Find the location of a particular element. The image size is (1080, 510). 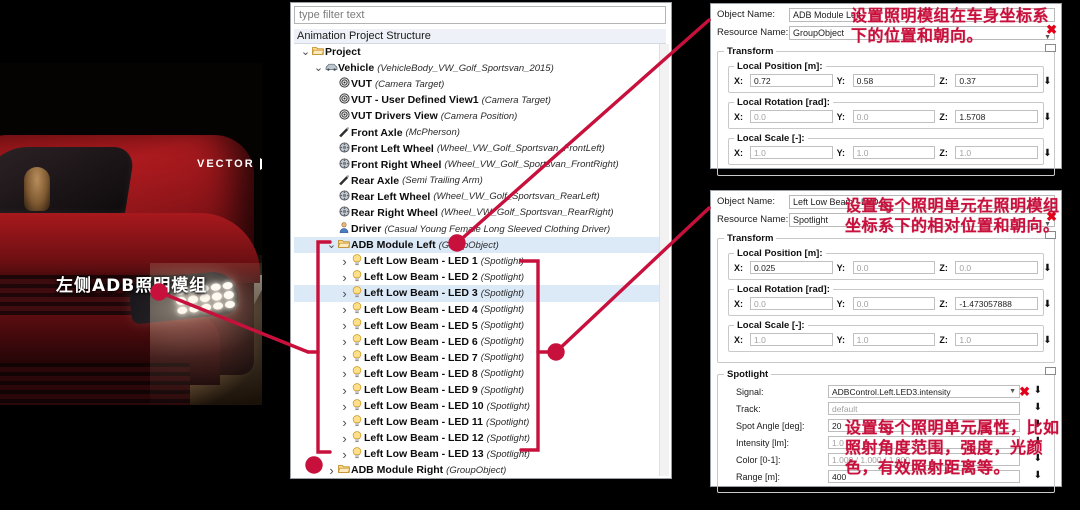

subgroup-legend: Local Position [m]: is located at coordinates (780, 66).